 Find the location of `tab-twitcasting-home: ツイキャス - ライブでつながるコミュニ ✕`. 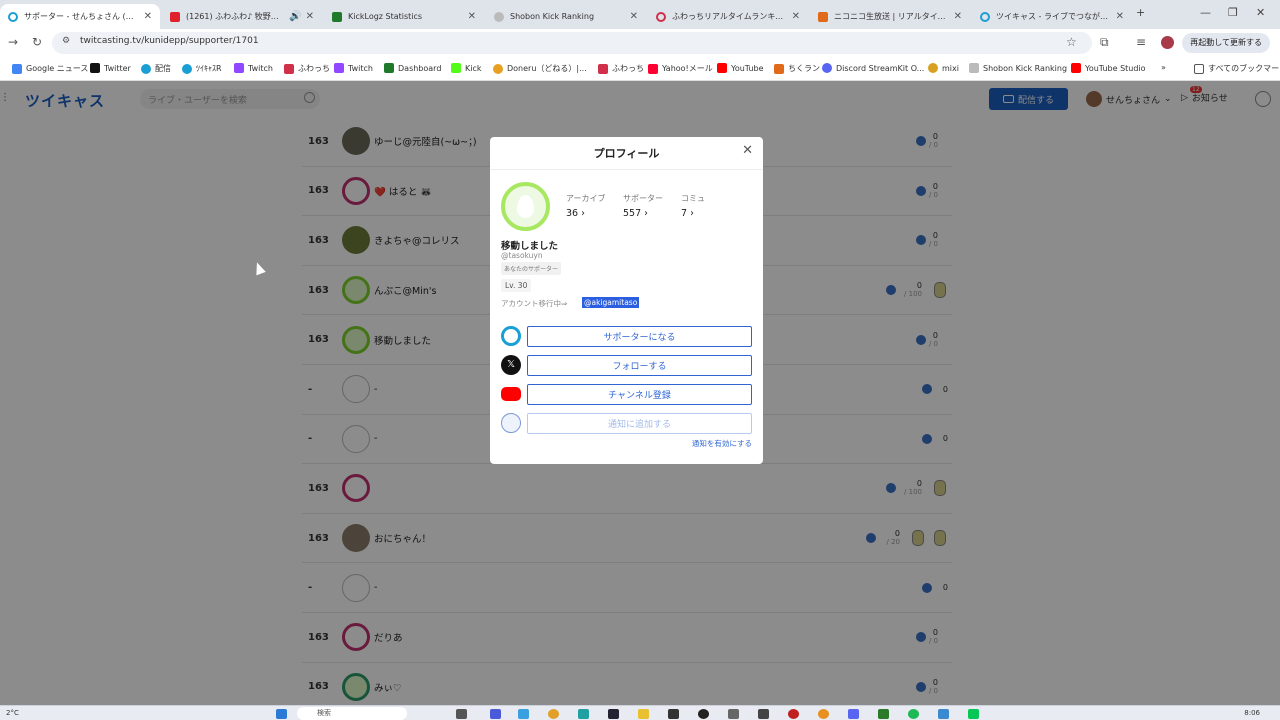

tab-twitcasting-home: ツイキャス - ライブでつながるコミュニ ✕ is located at coordinates (1052, 16).